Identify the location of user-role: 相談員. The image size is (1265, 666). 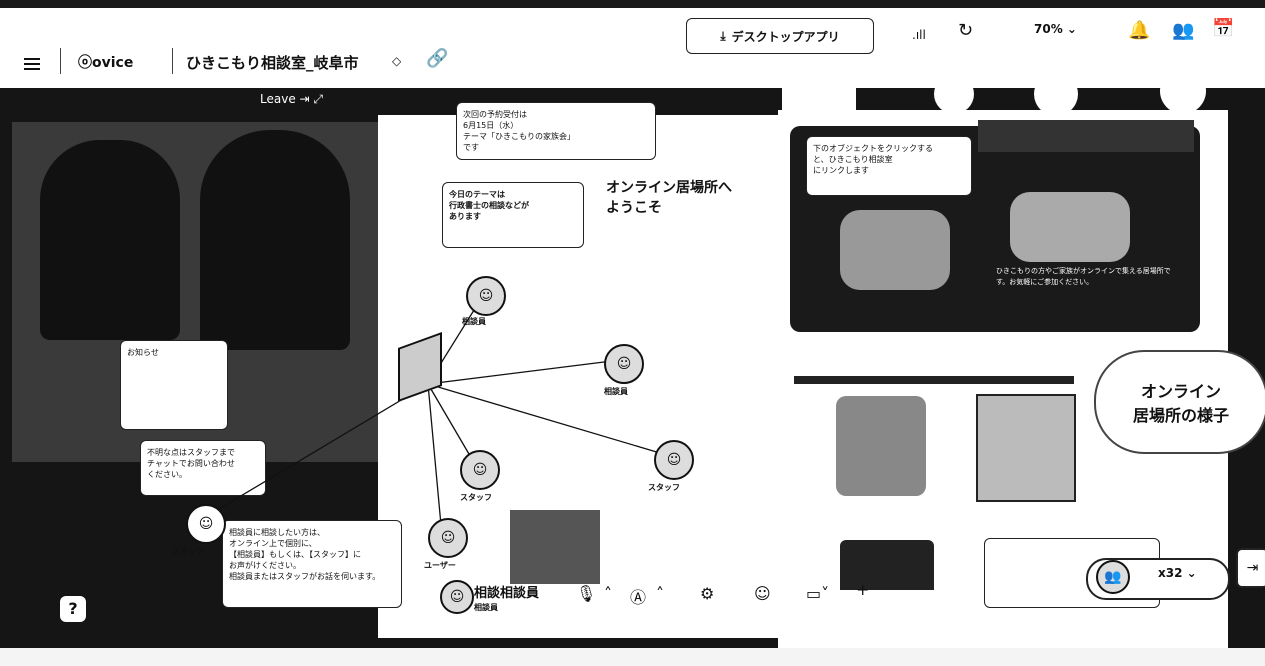
(486, 607).